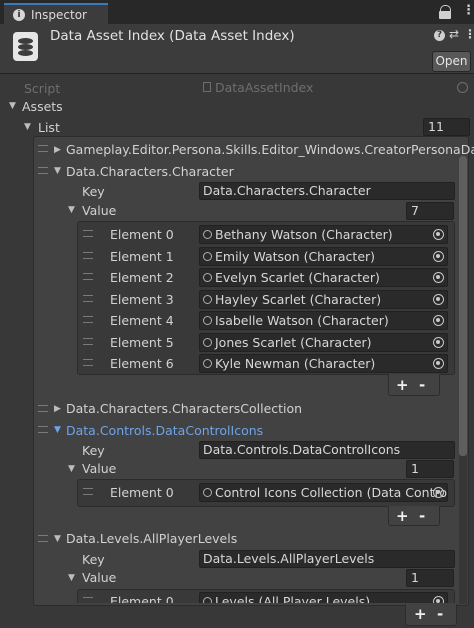 Image resolution: width=474 pixels, height=628 pixels. I want to click on list-item-label: Data.Characters.Character, so click(150, 171).